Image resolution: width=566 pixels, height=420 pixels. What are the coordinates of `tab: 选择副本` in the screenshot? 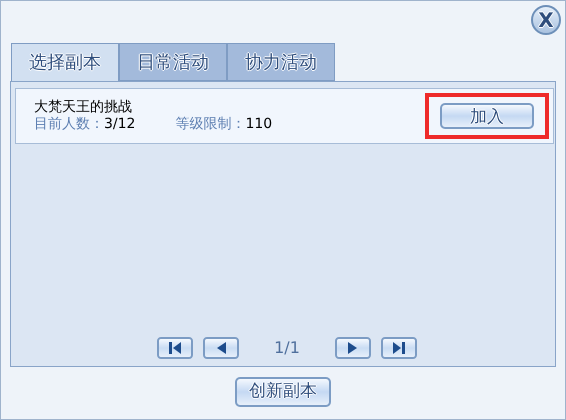 It's located at (65, 62).